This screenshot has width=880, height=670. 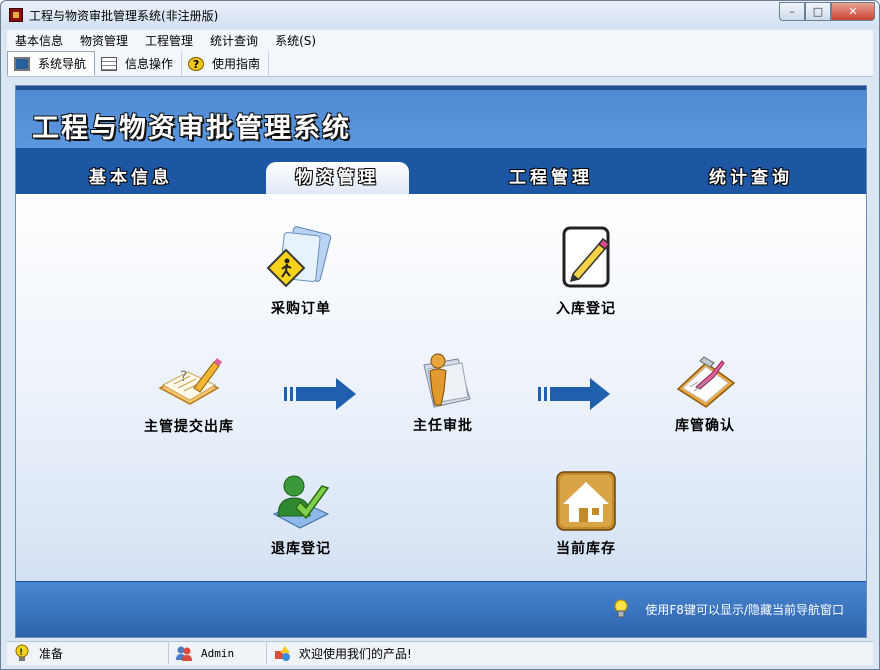 I want to click on status-state: ! 准备, so click(x=88, y=653).